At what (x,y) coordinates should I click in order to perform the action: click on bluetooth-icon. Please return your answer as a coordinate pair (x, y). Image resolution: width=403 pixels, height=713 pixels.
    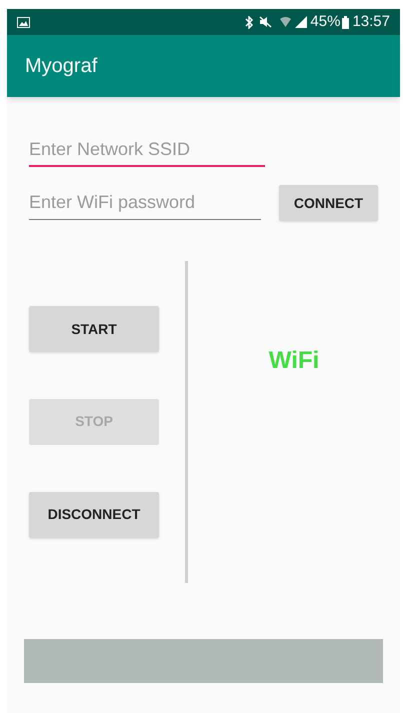
    Looking at the image, I should click on (249, 22).